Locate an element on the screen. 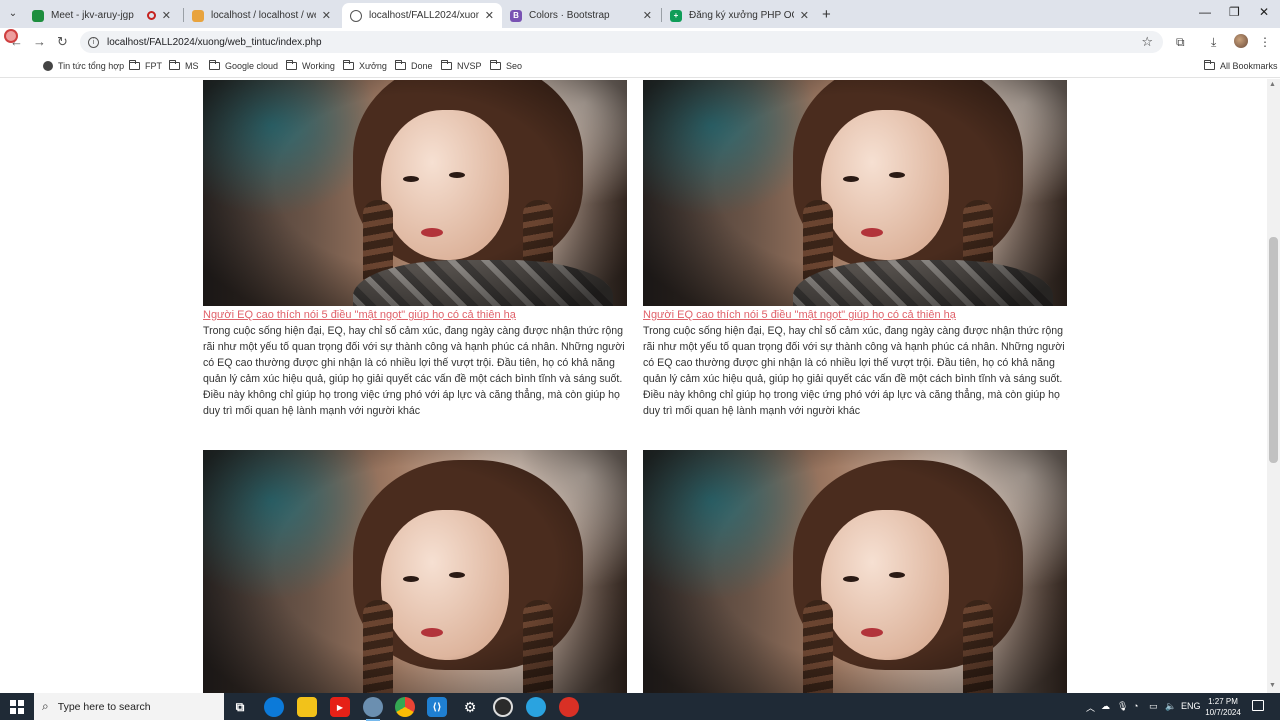 The height and width of the screenshot is (721, 1280). tab-google-form: + Đăng ký xưởng PHP OOP - Goo ✕ is located at coordinates (739, 15).